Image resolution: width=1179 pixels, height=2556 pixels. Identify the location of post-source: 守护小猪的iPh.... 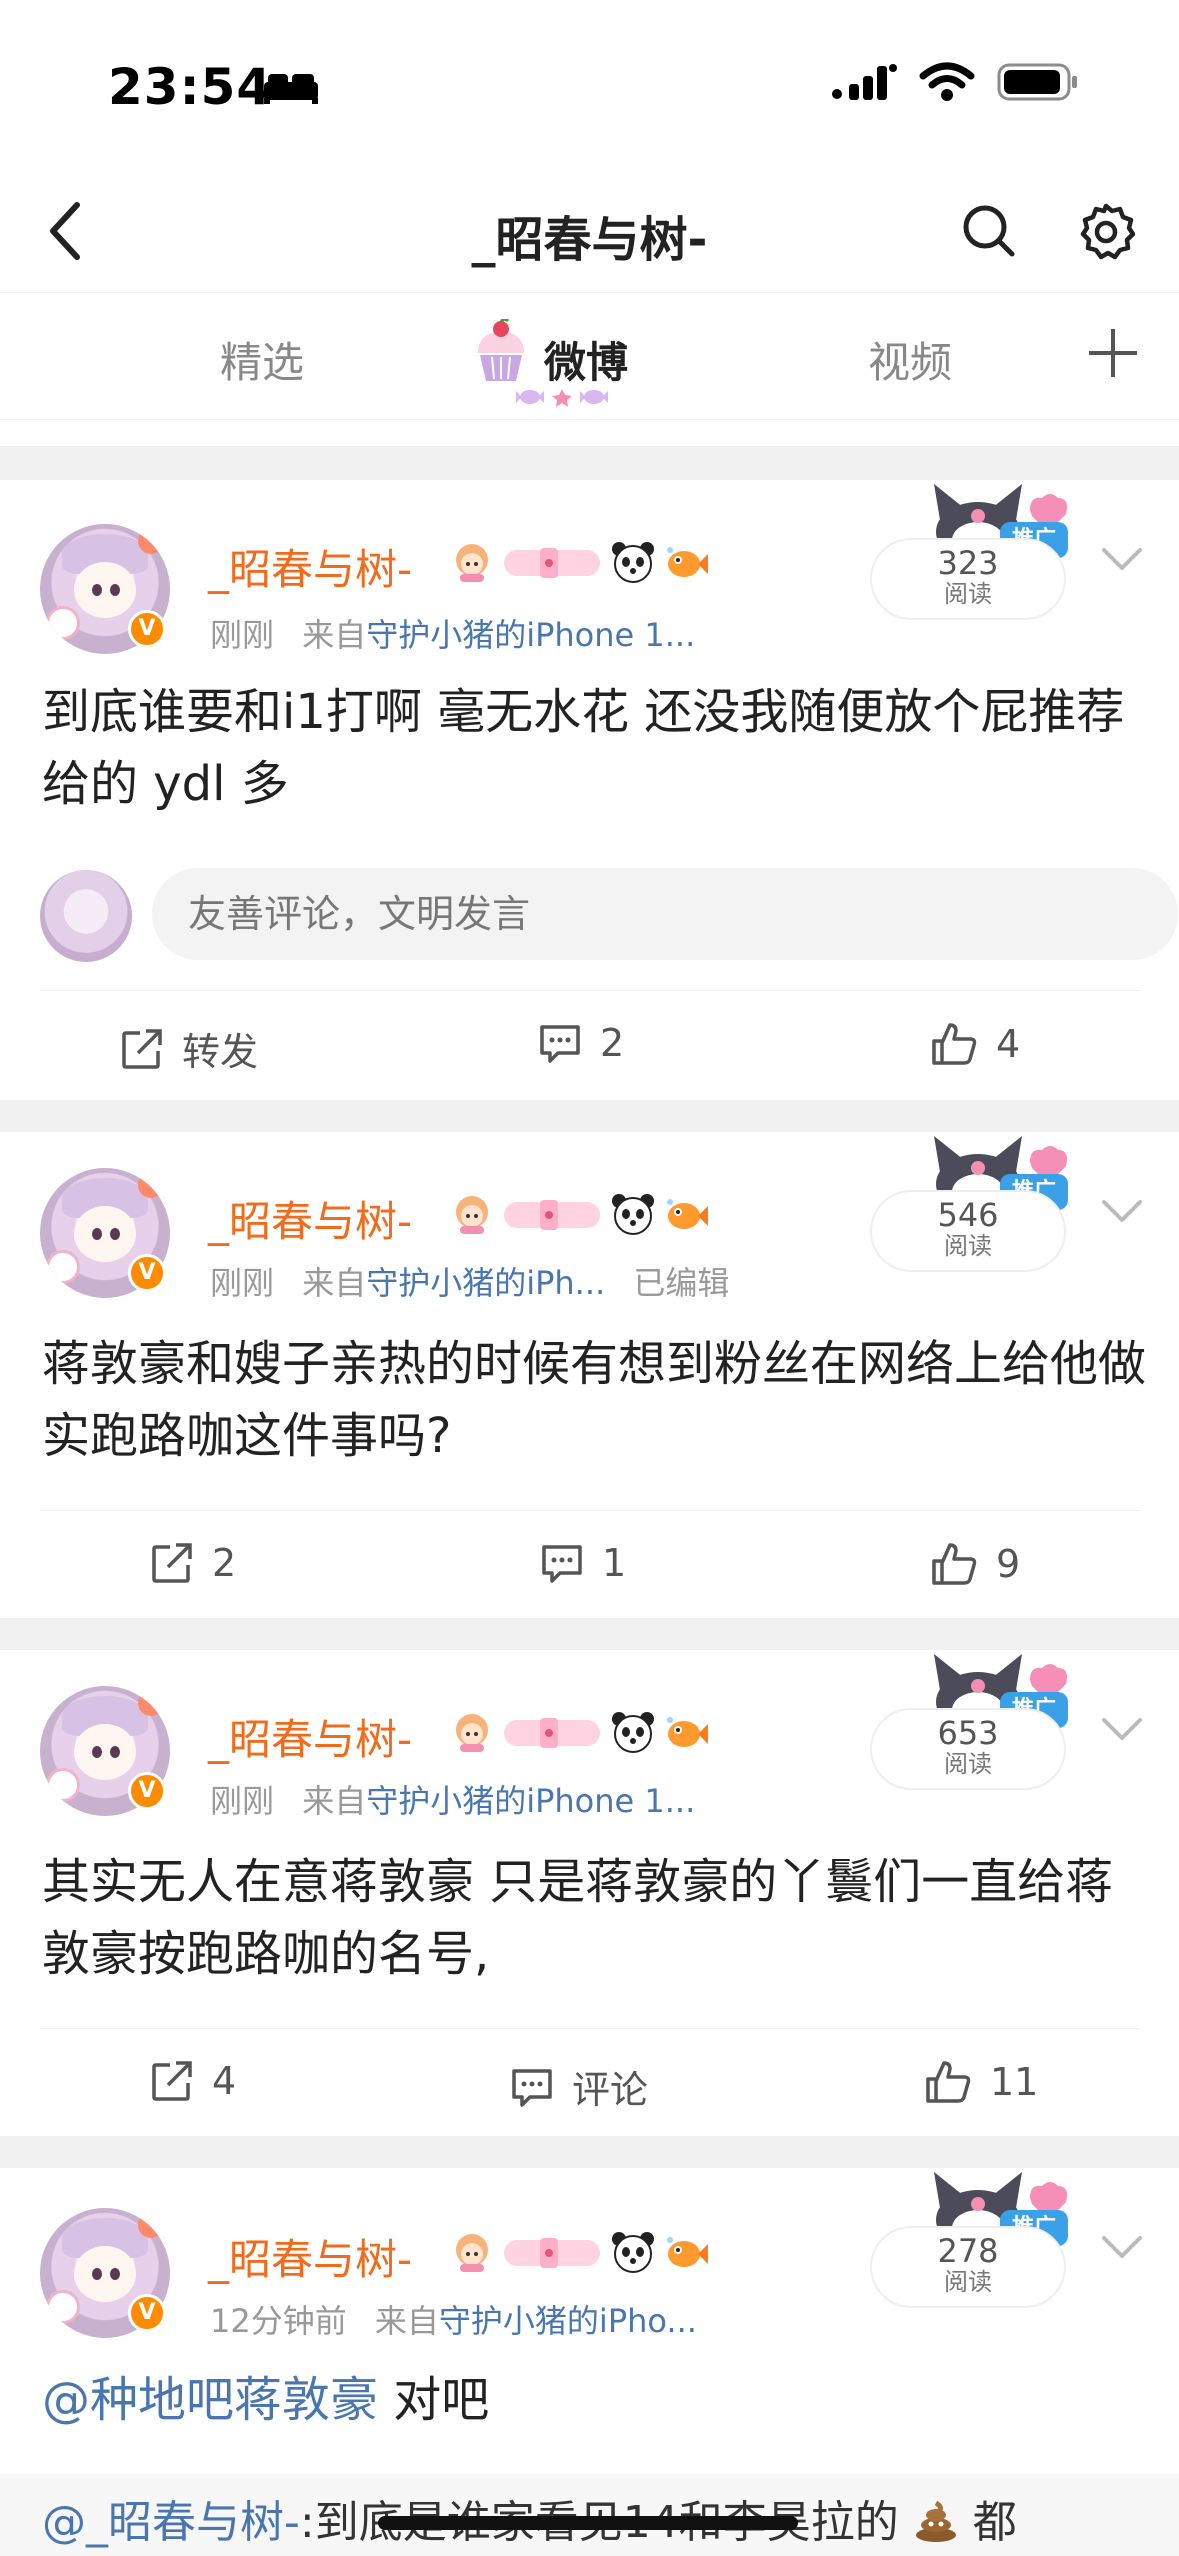
(485, 1283).